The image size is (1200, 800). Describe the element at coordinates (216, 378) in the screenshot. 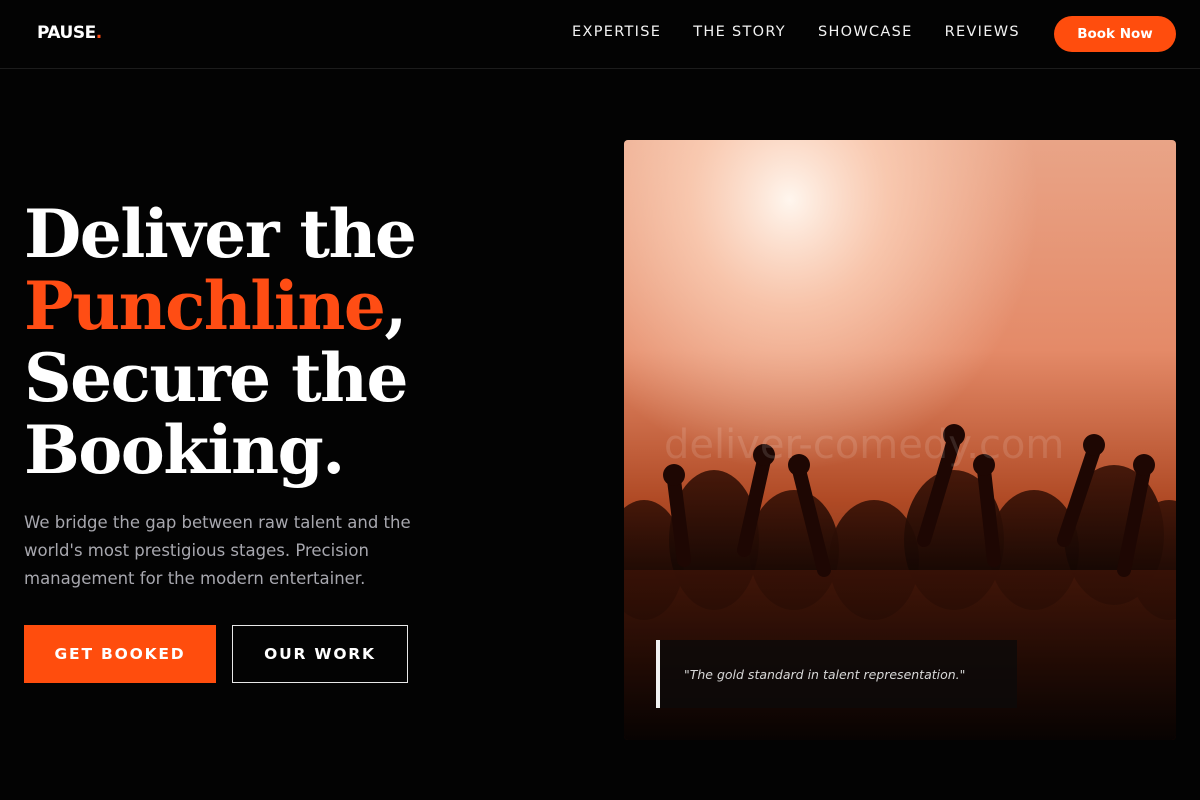

I see `headline-line-3: Secure the` at that location.